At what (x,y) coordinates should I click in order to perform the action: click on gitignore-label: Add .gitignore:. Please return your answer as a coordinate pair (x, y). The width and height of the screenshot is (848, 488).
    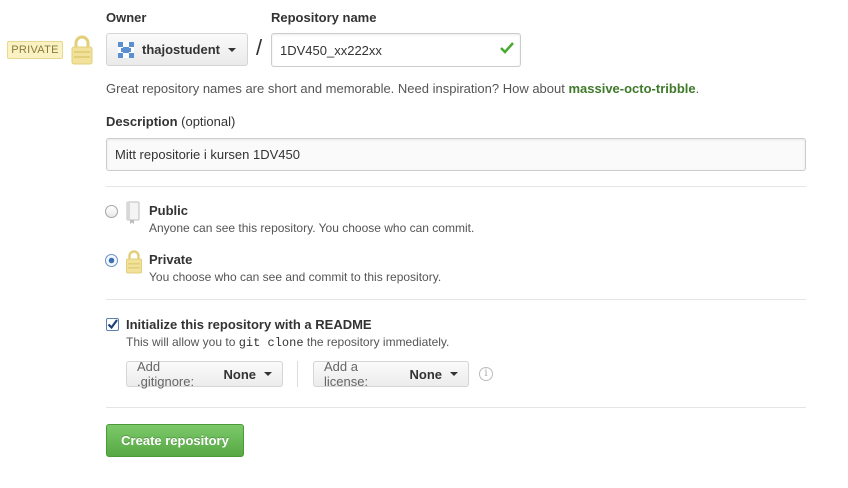
    Looking at the image, I should click on (166, 374).